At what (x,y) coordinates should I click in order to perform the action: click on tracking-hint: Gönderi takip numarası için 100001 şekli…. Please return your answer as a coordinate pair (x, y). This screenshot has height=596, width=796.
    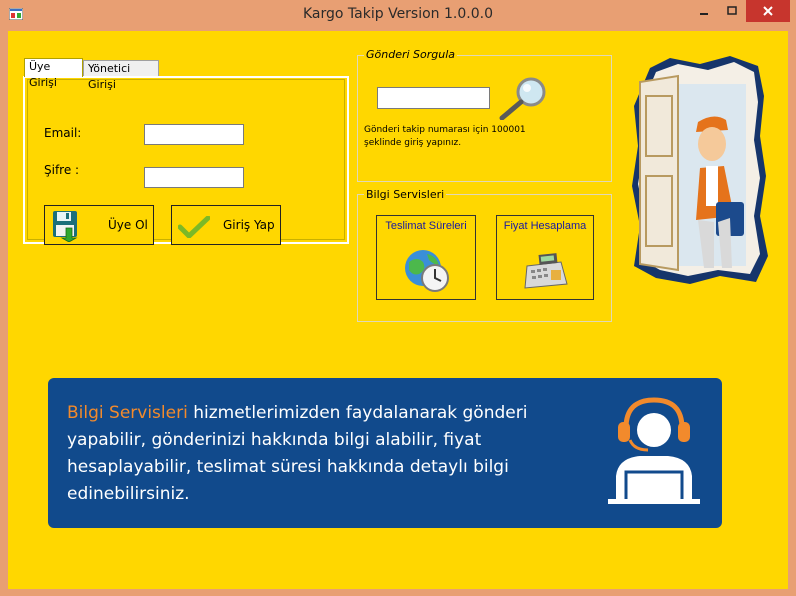
    Looking at the image, I should click on (445, 136).